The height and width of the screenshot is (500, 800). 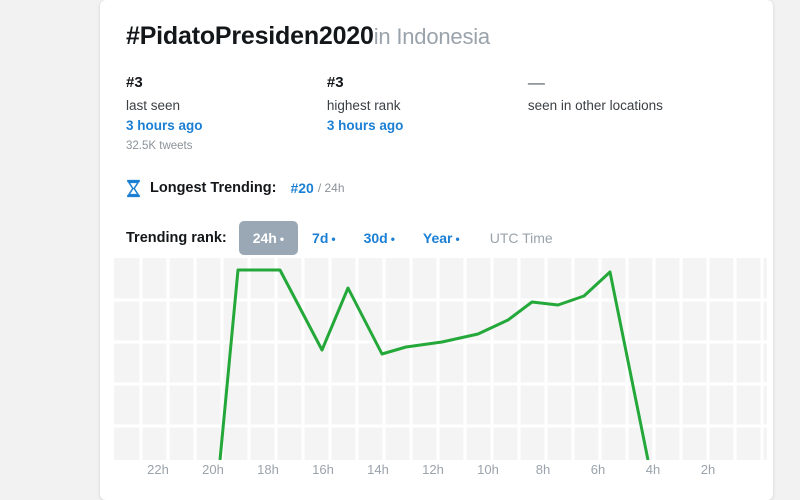 What do you see at coordinates (488, 469) in the screenshot?
I see `xtick-10h: 10h` at bounding box center [488, 469].